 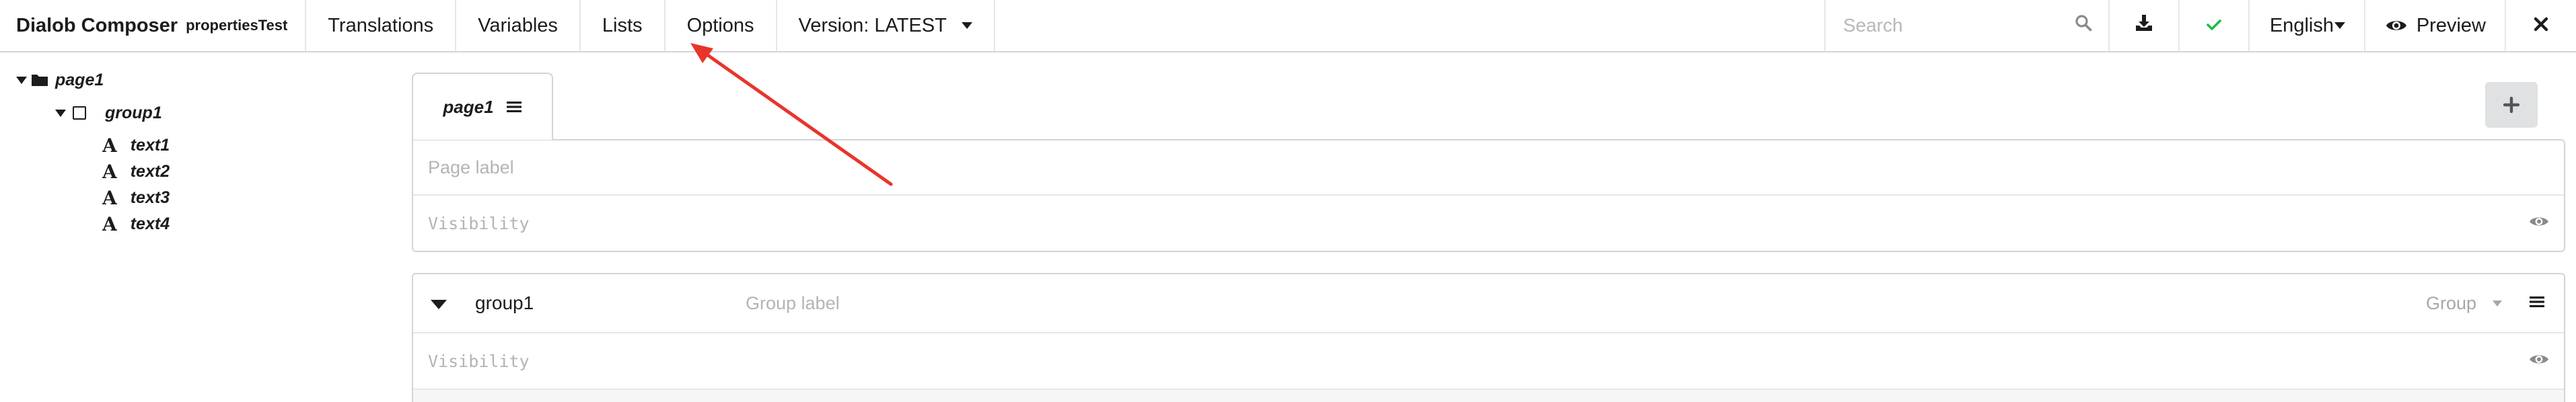 What do you see at coordinates (2301, 25) in the screenshot?
I see `language-label: English` at bounding box center [2301, 25].